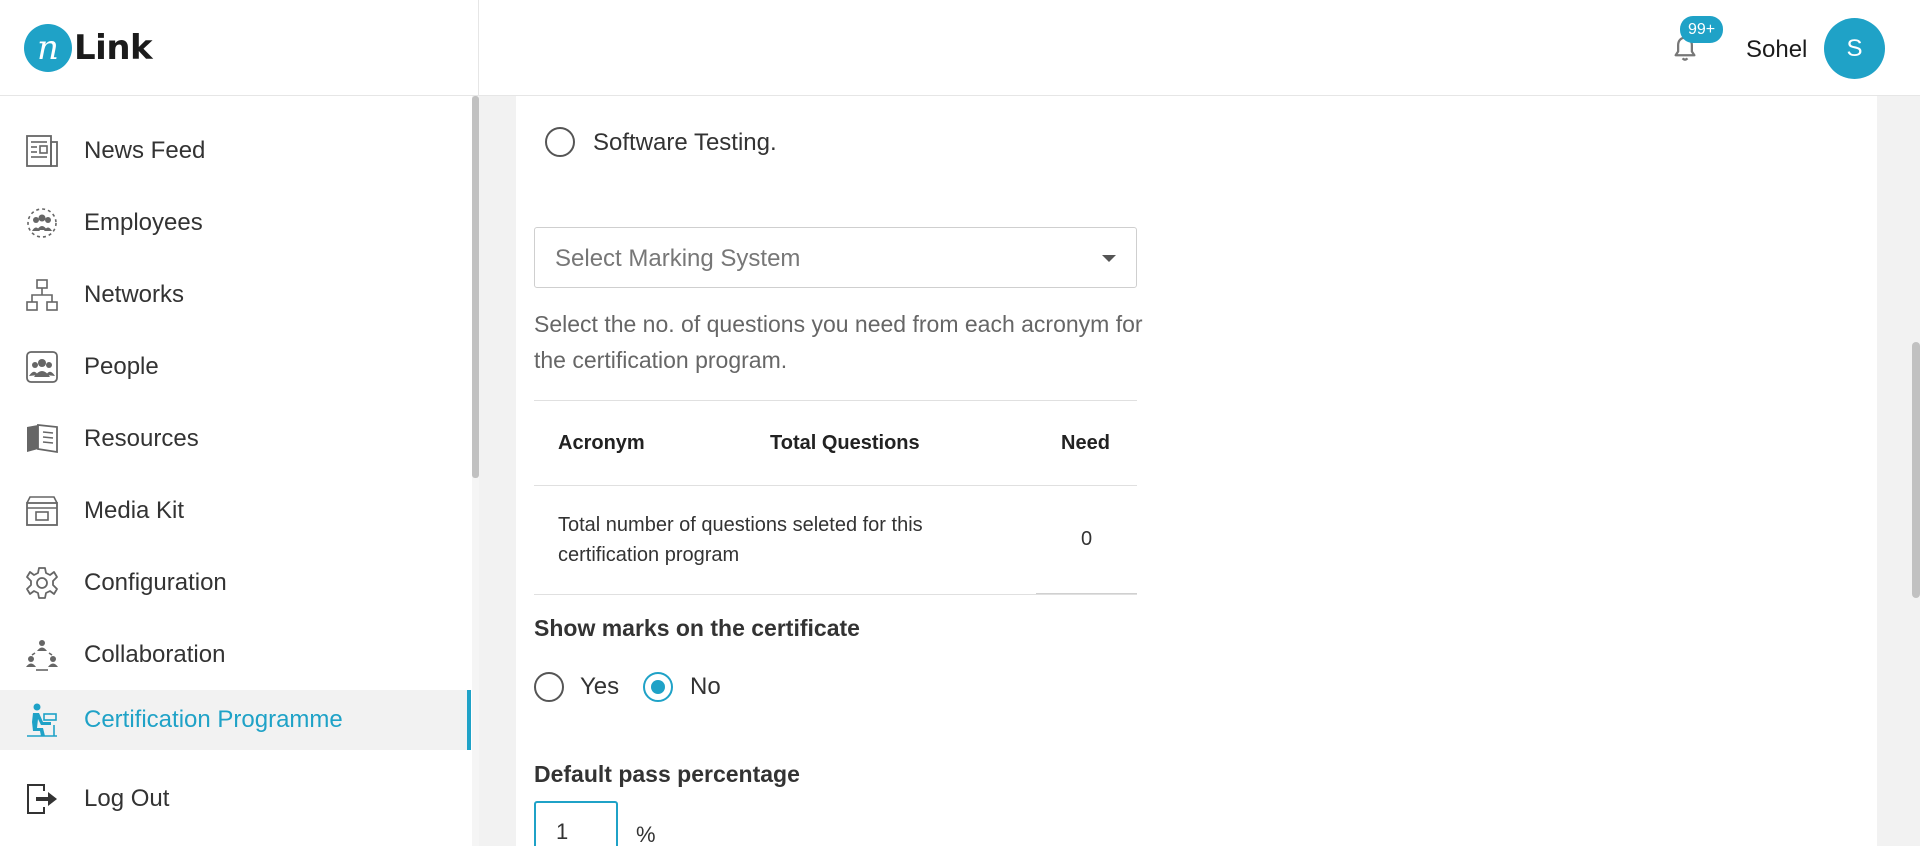 This screenshot has height=846, width=1920. I want to click on sidebar-item-label: Configuration, so click(155, 582).